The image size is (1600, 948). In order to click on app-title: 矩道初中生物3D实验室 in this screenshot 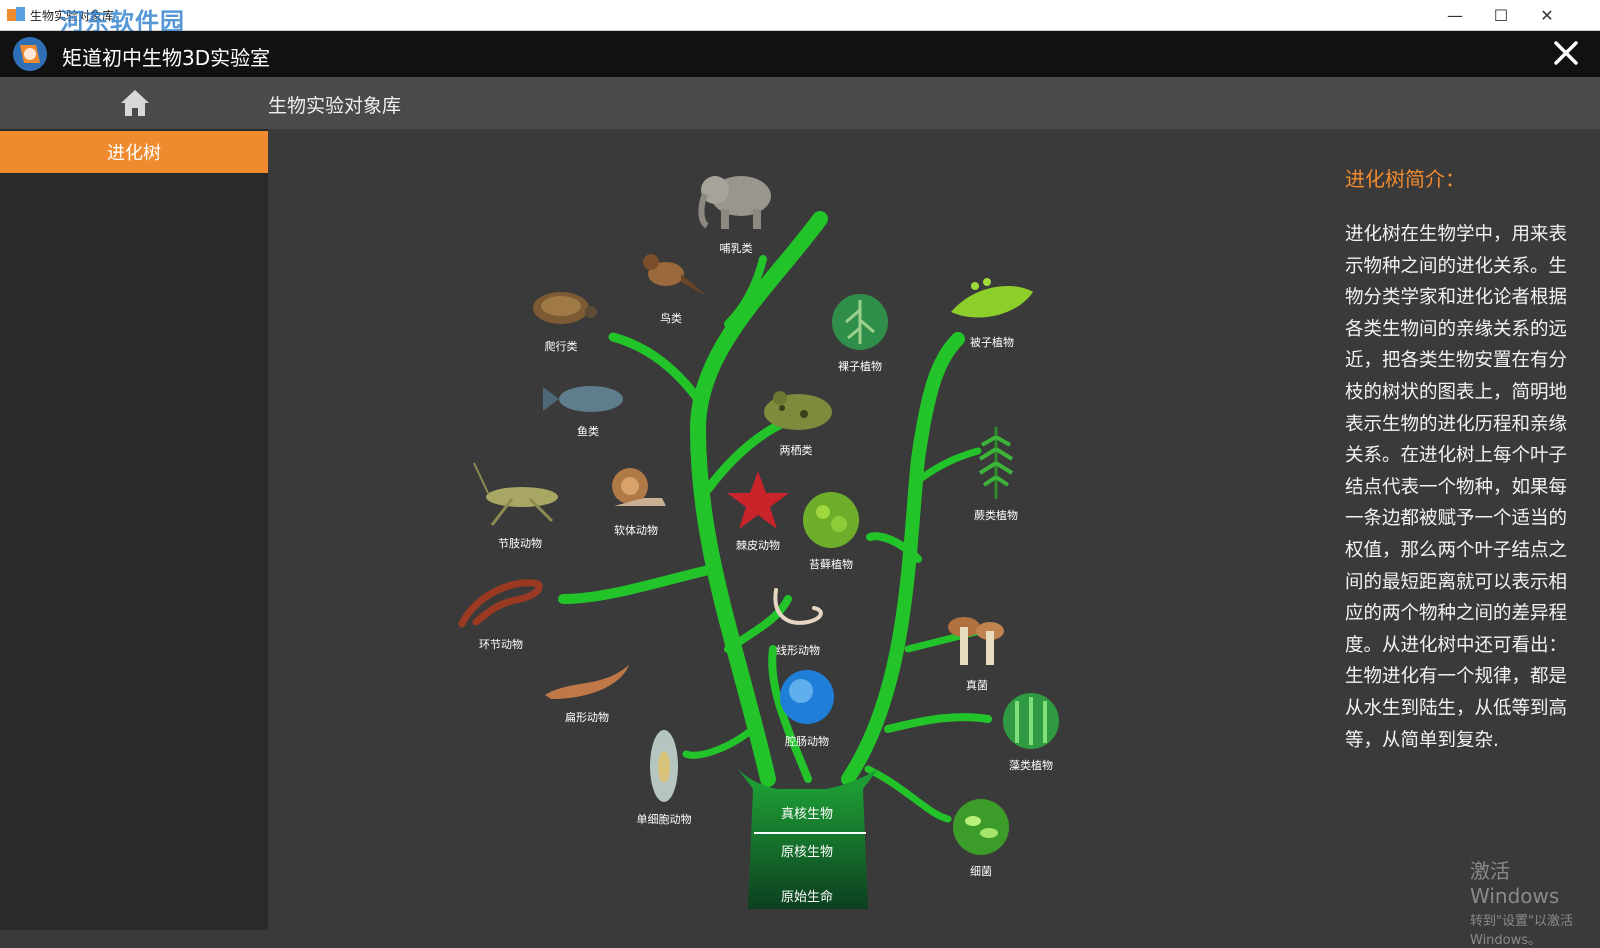, I will do `click(166, 58)`.